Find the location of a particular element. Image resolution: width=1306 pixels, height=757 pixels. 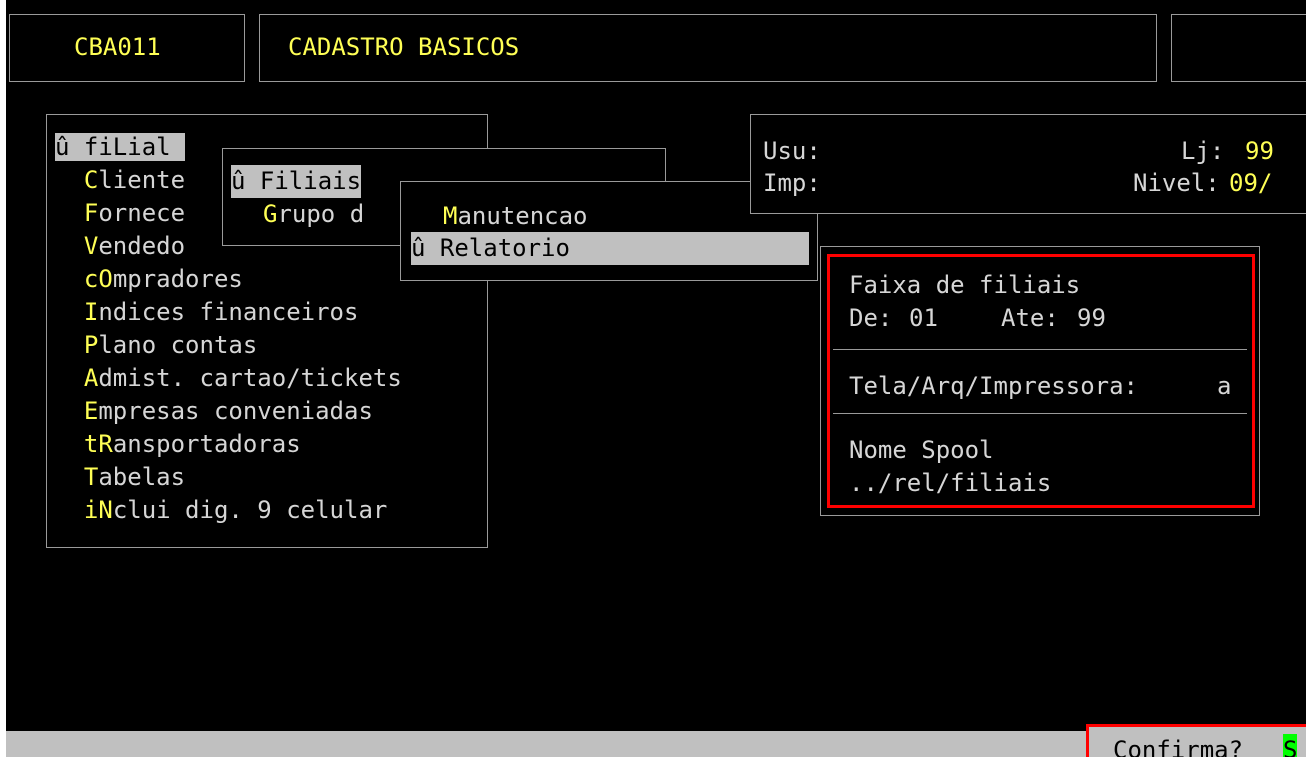

confirm-field: S is located at coordinates (1290, 745).